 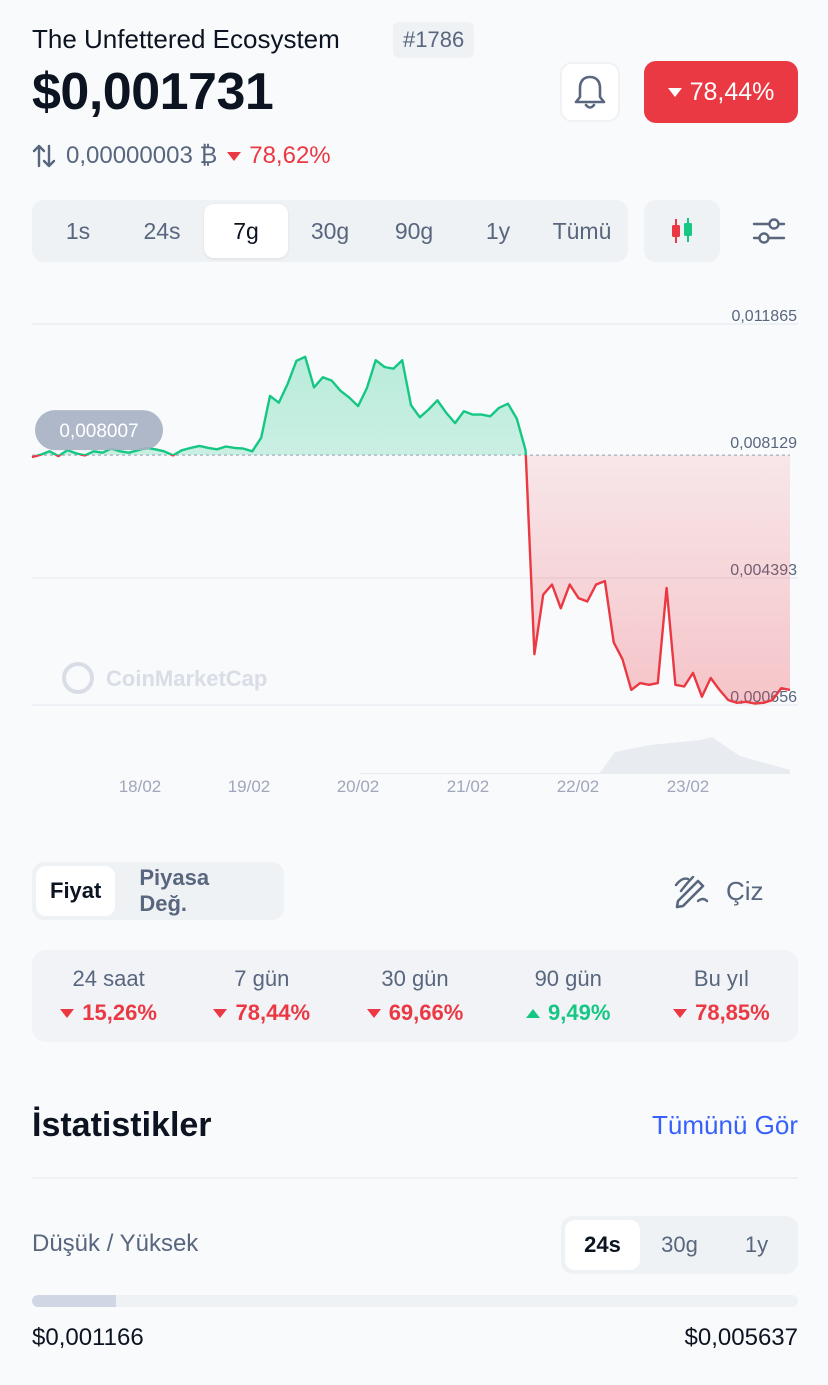 I want to click on watermark-text: CoinMarketCap, so click(x=186, y=678).